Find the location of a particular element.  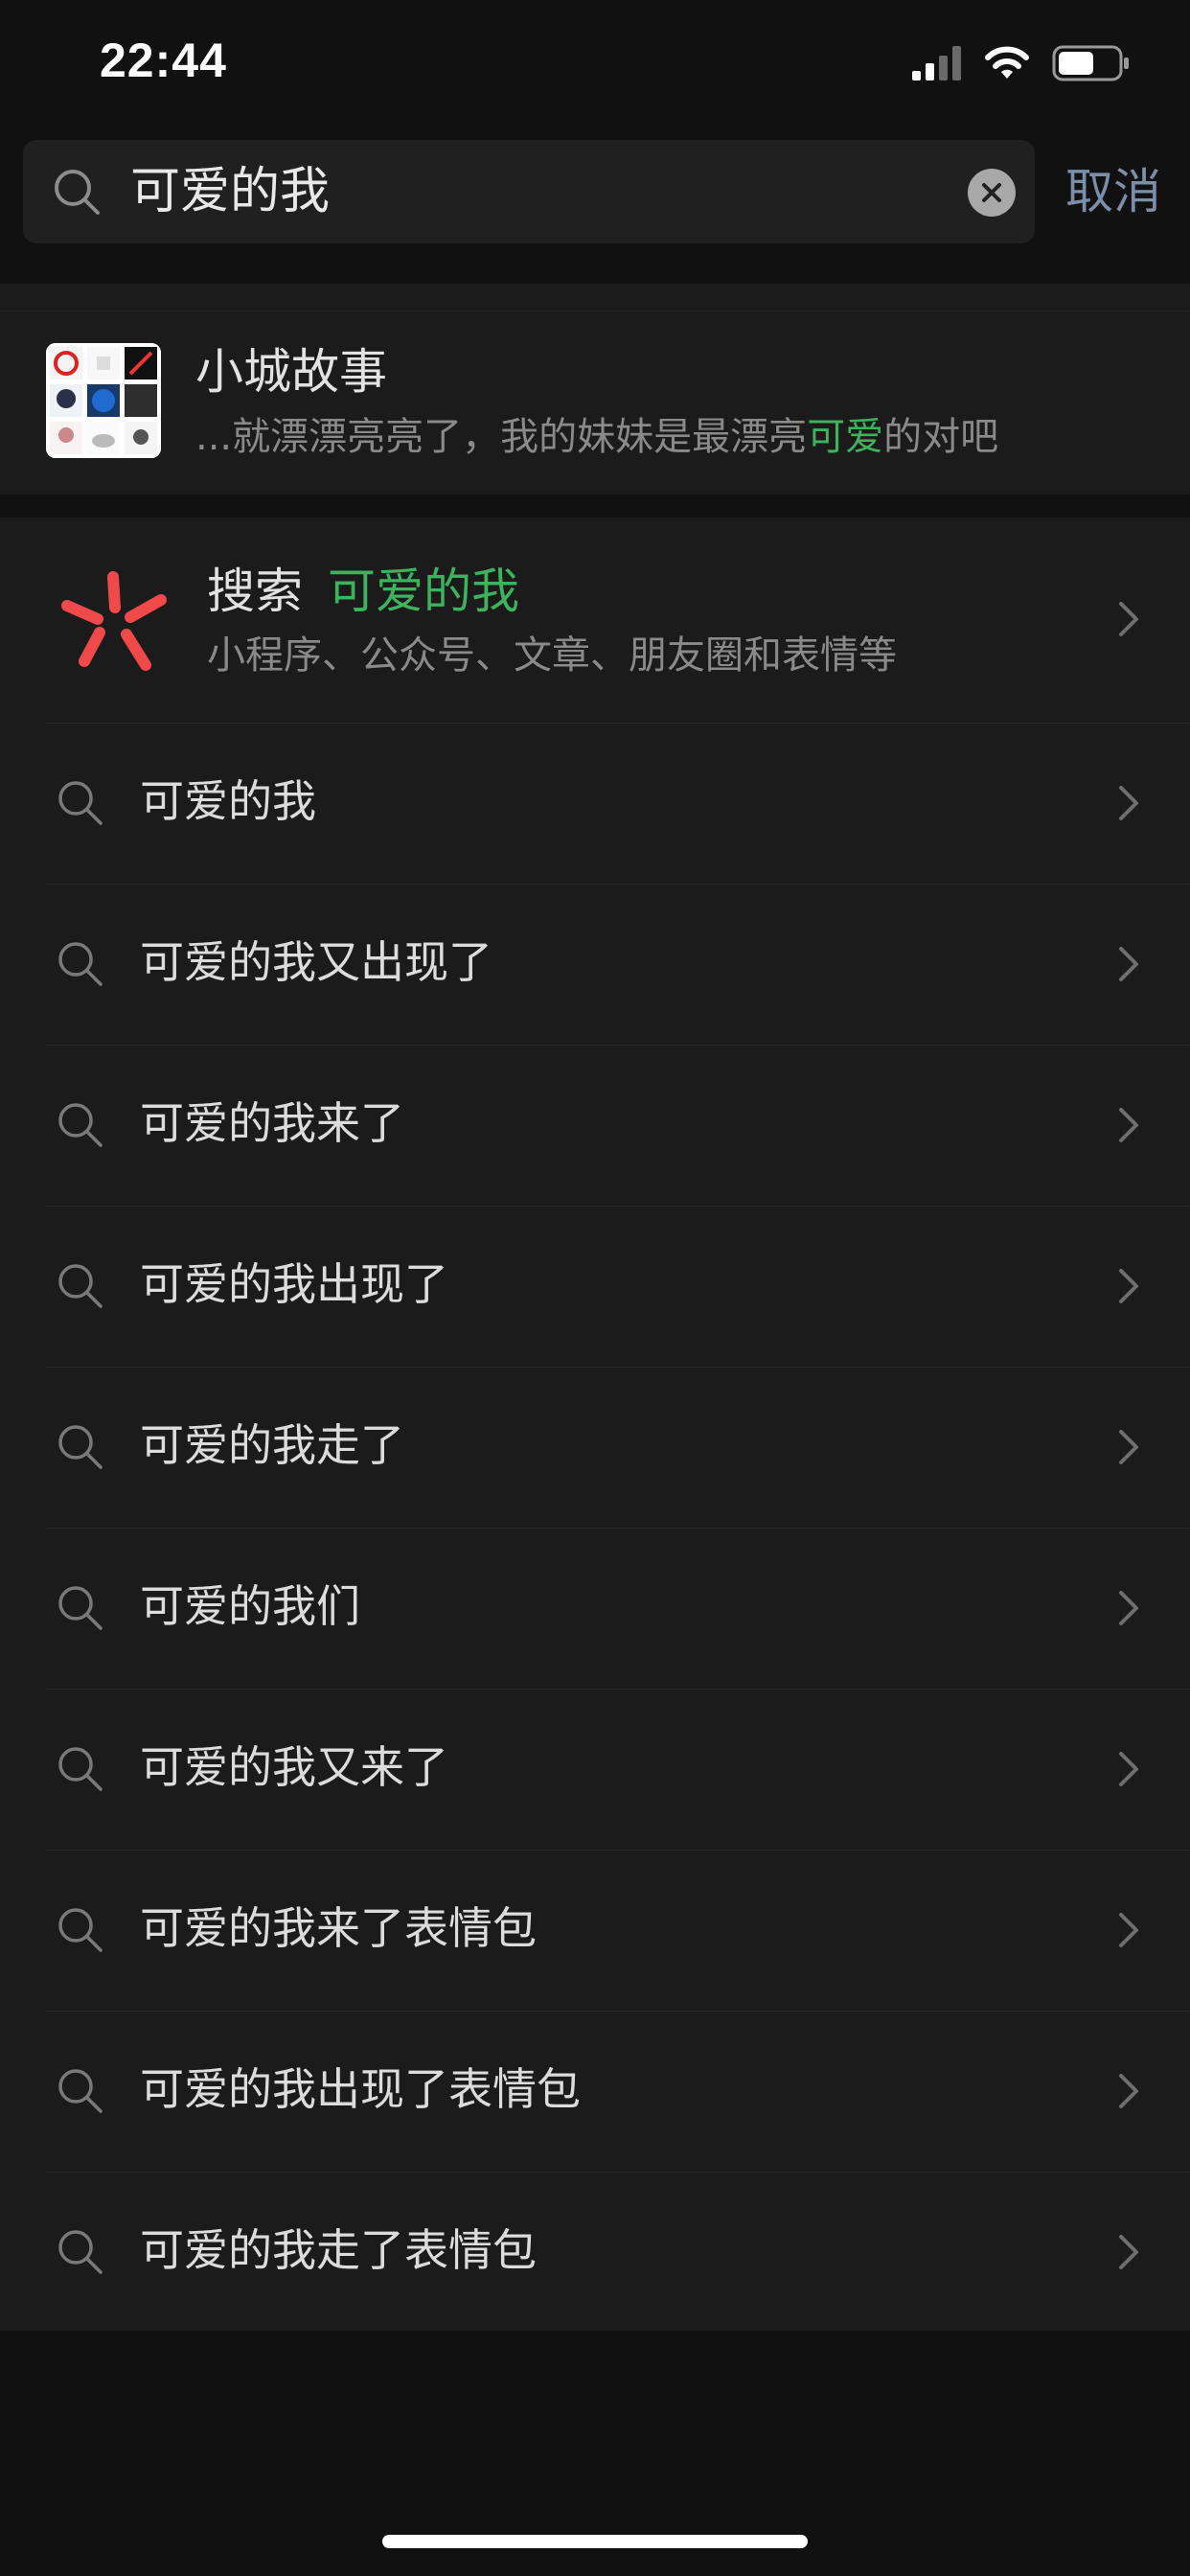

suggestion-text: 可爱的我走了 is located at coordinates (272, 1445).